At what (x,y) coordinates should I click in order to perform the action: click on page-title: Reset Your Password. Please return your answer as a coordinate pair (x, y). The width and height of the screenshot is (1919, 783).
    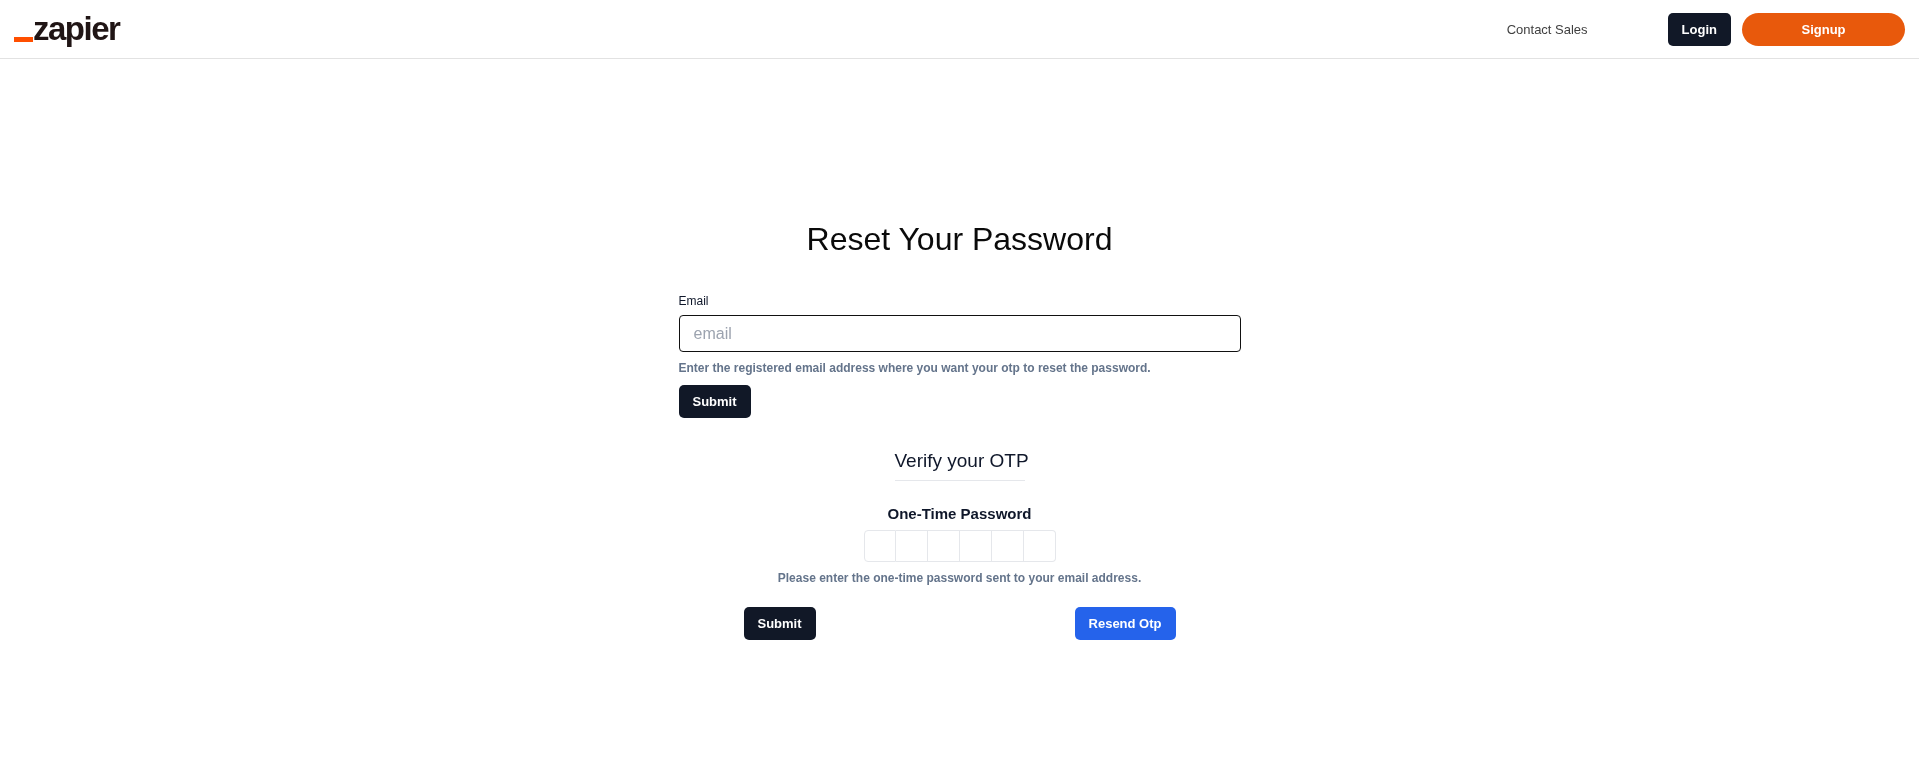
    Looking at the image, I should click on (959, 239).